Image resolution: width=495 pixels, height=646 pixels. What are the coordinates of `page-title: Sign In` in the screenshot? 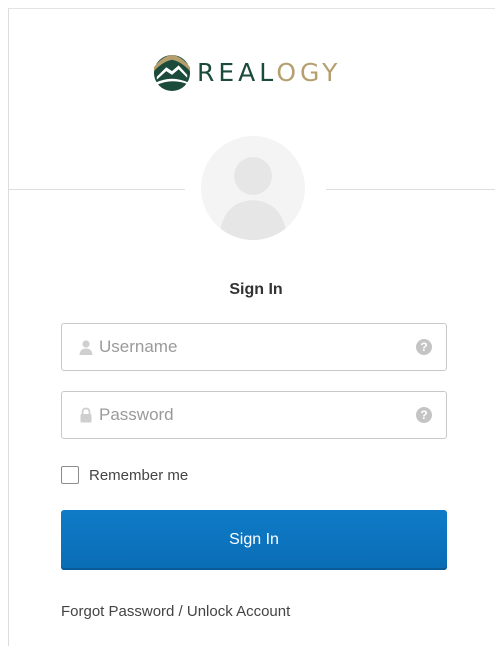 It's located at (256, 289).